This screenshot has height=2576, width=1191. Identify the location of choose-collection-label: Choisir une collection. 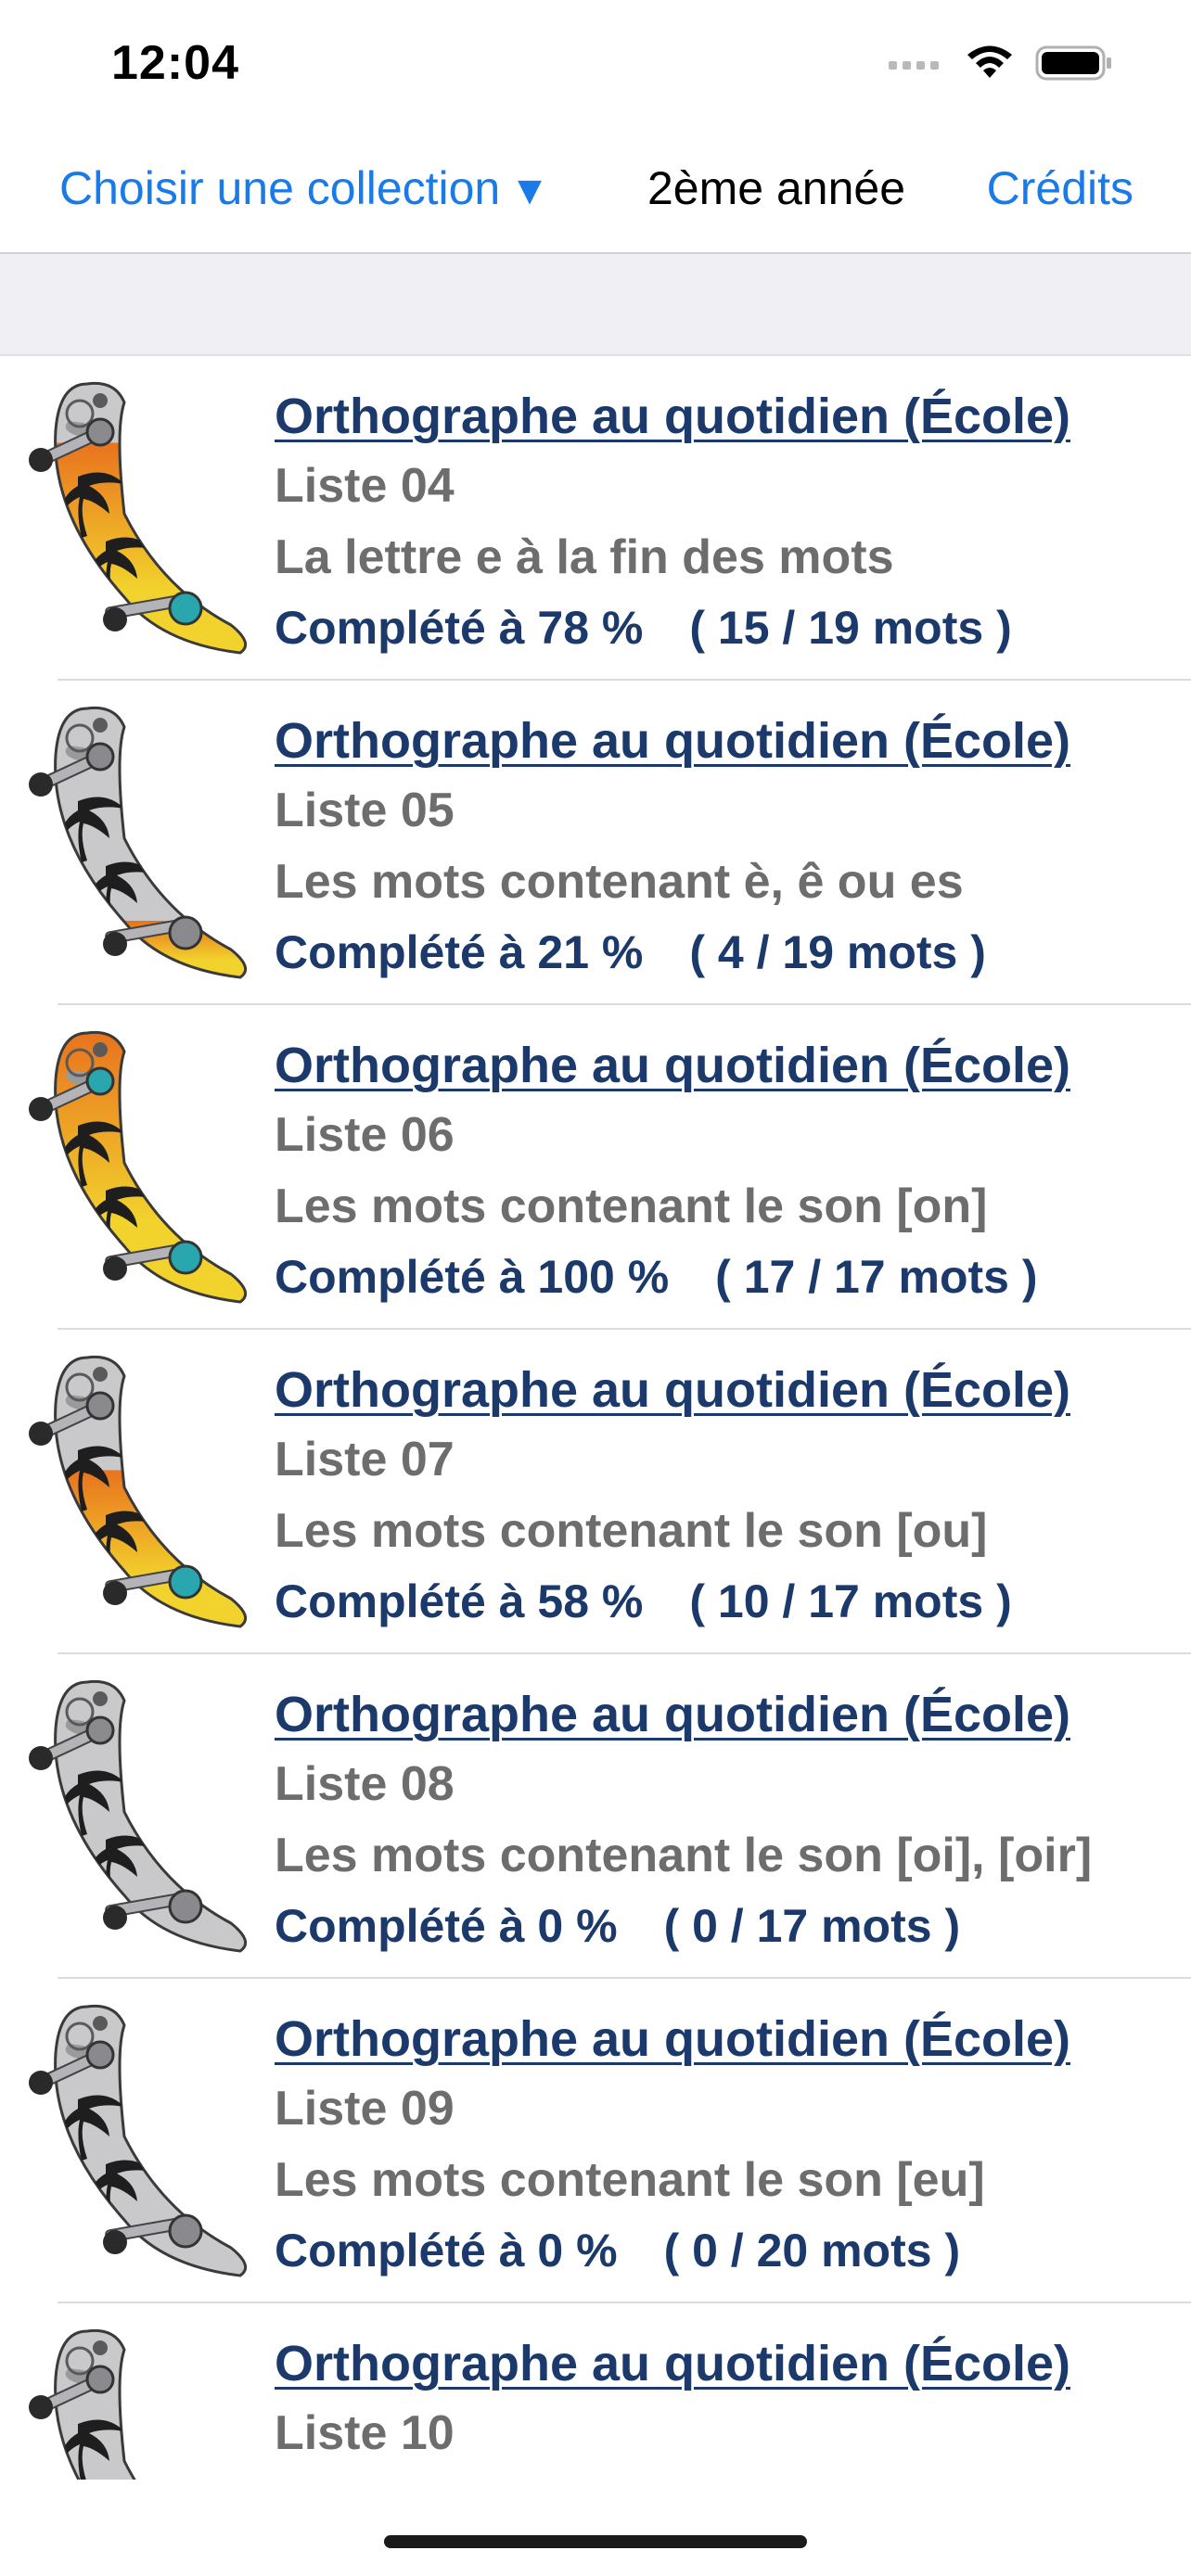
(280, 188).